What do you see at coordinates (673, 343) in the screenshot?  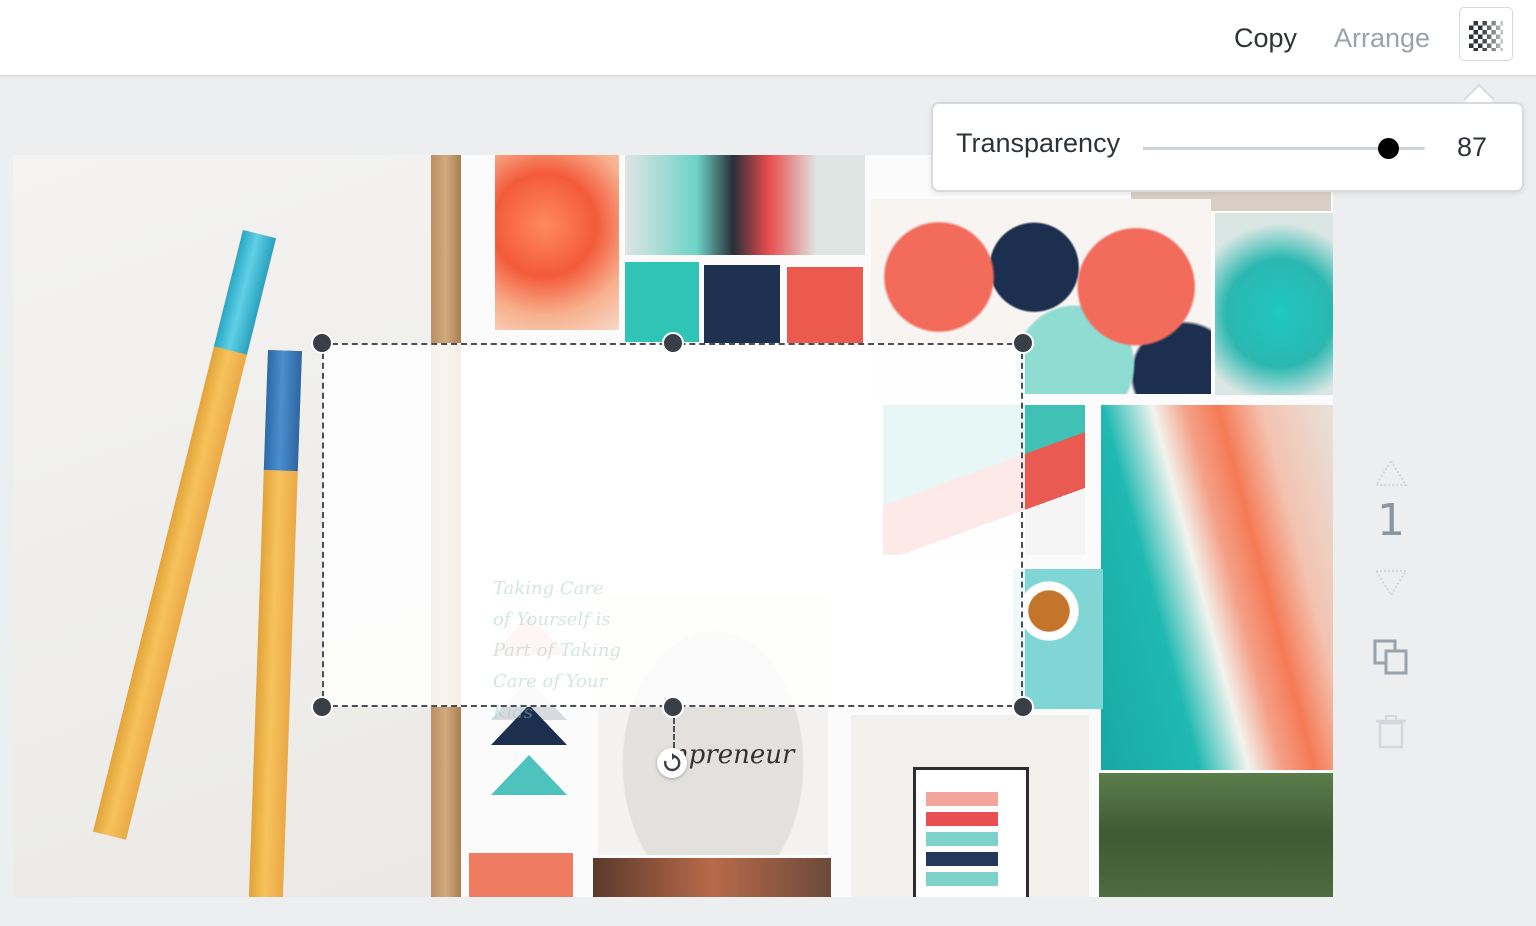 I see `resize-handle-top` at bounding box center [673, 343].